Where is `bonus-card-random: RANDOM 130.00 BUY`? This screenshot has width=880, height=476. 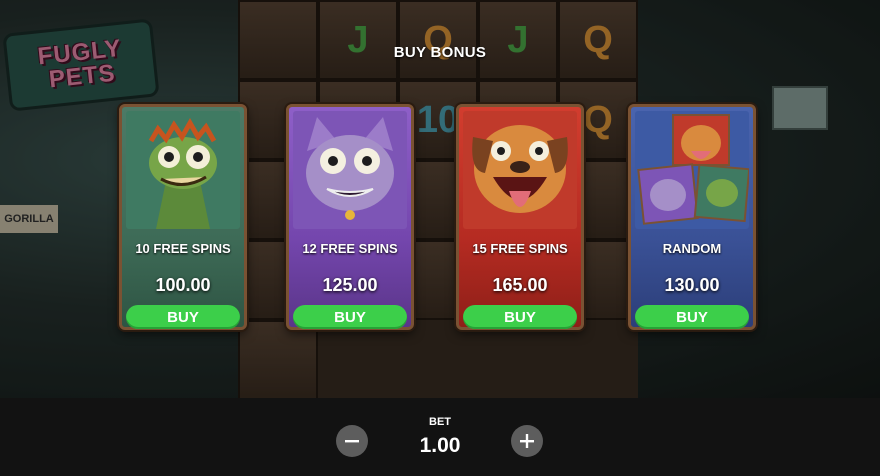 bonus-card-random: RANDOM 130.00 BUY is located at coordinates (692, 217).